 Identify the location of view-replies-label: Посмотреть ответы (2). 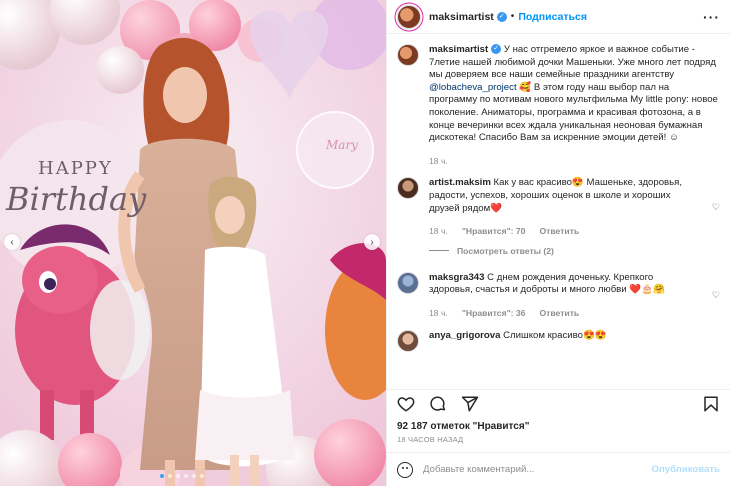
(505, 251).